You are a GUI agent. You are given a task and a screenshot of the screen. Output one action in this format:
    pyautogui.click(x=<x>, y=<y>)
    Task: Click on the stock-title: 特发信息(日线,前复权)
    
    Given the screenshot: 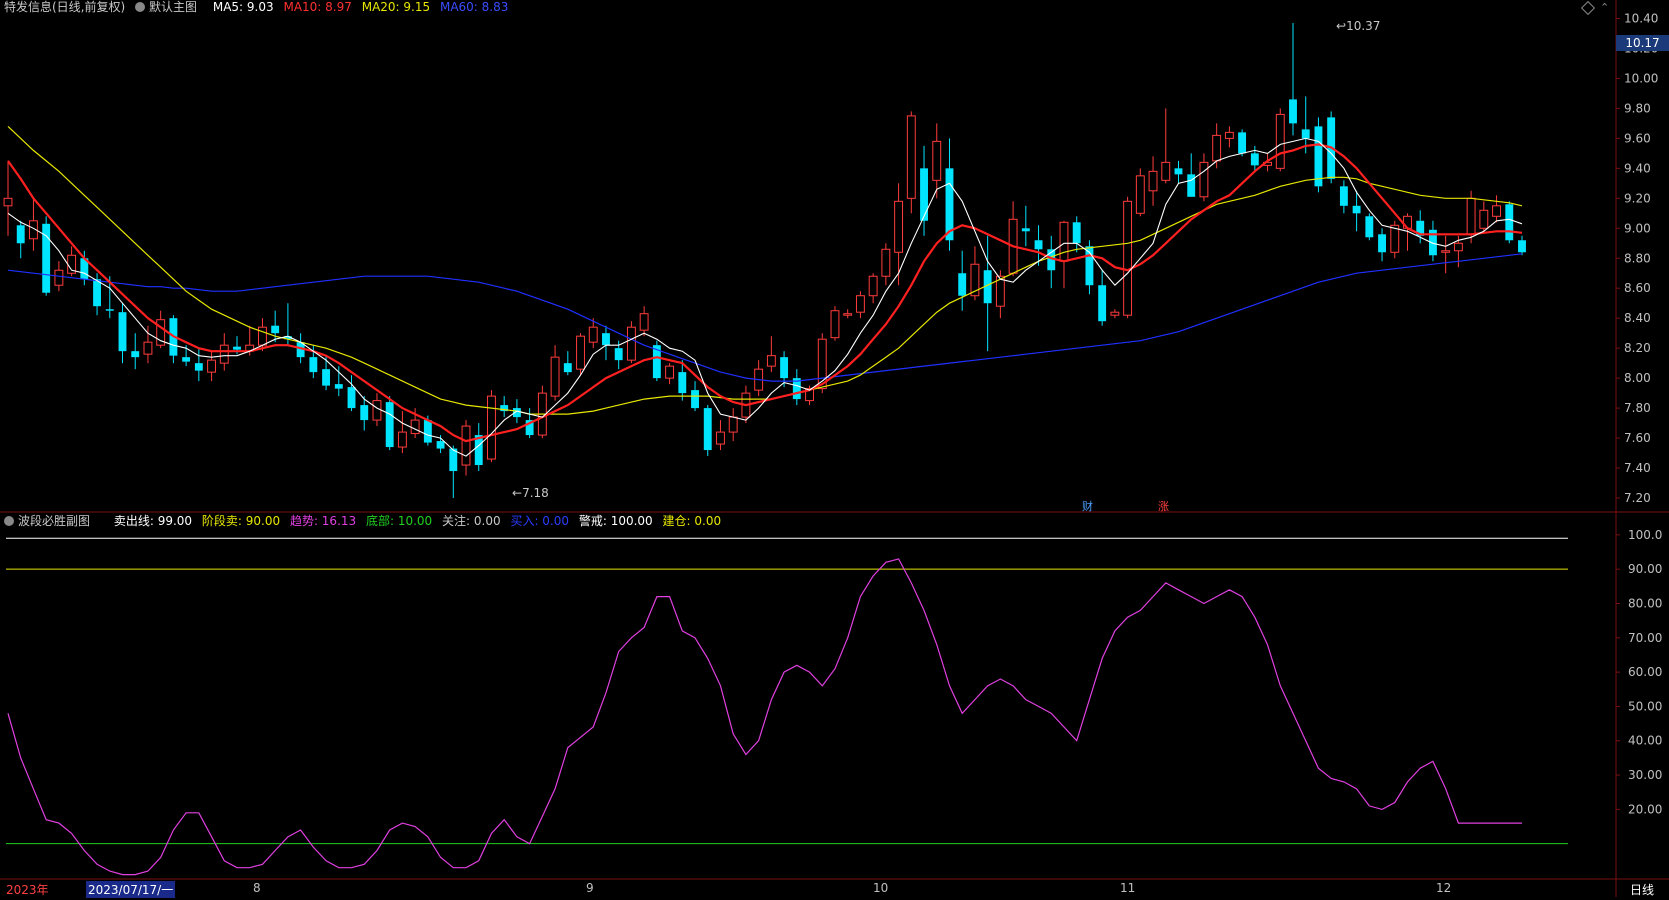 What is the action you would take?
    pyautogui.click(x=64, y=7)
    